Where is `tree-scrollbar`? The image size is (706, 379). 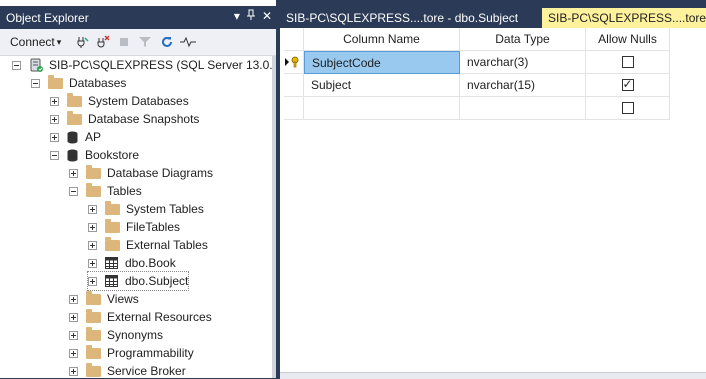 tree-scrollbar is located at coordinates (274, 217).